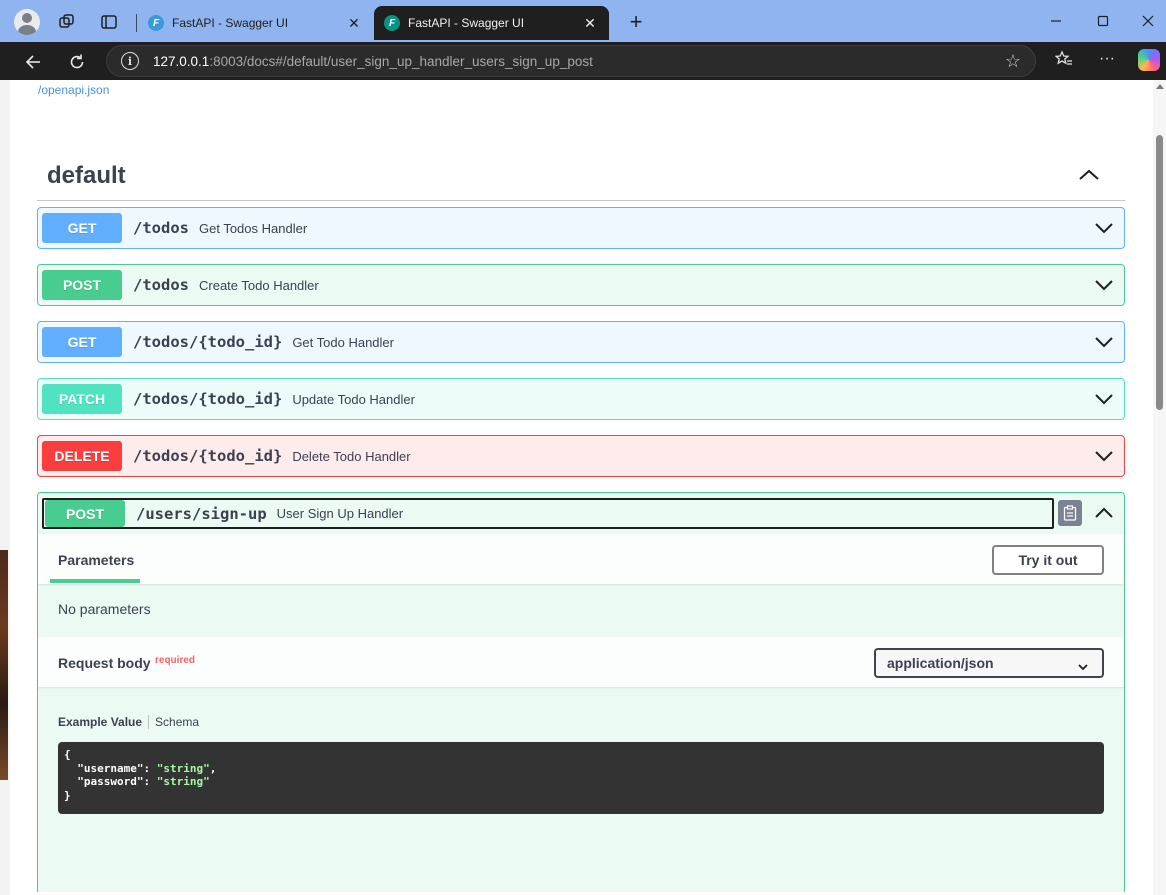  What do you see at coordinates (1056, 21) in the screenshot?
I see `minimize-icon` at bounding box center [1056, 21].